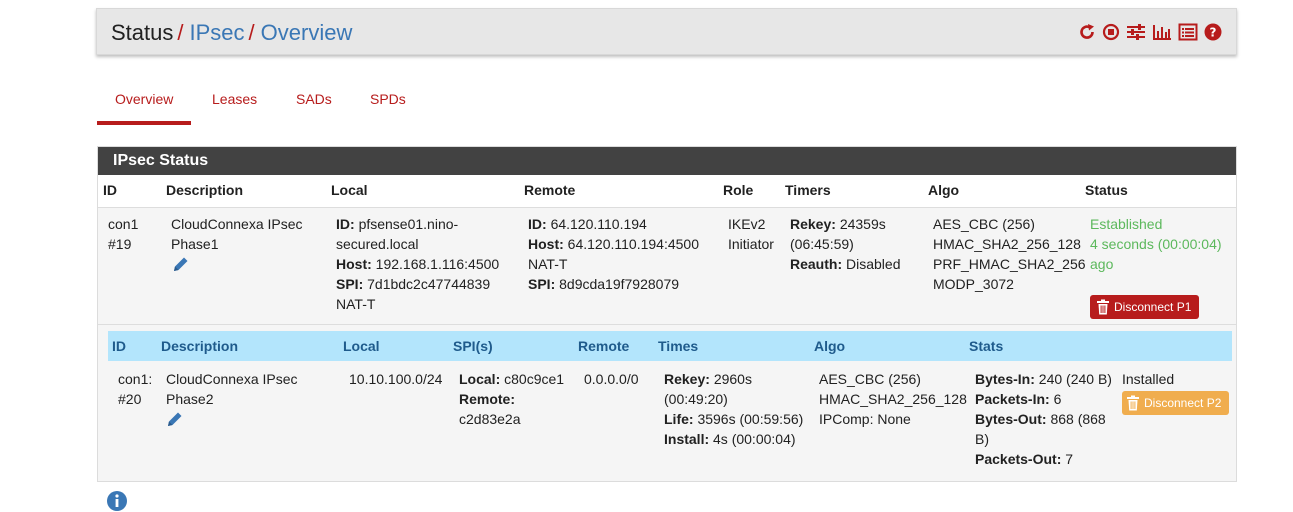  I want to click on p1-algo-hmac: HMAC_SHA2_256_128, so click(1007, 244).